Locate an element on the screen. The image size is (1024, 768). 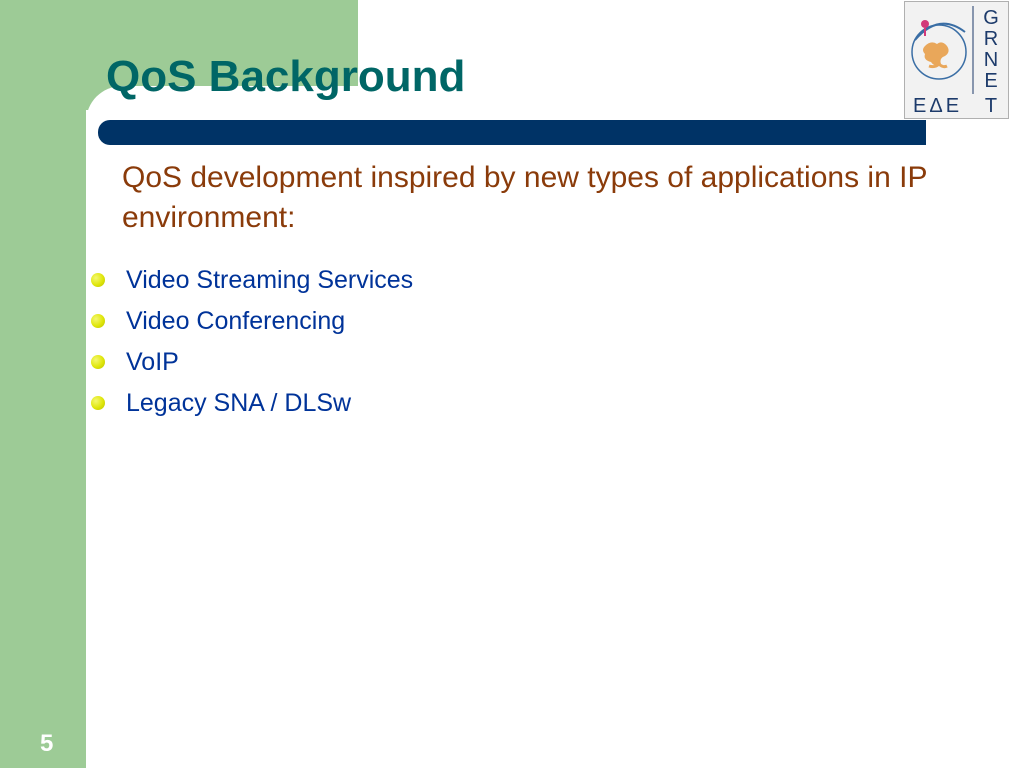
bullet-item: Video Streaming Services is located at coordinates (251, 282).